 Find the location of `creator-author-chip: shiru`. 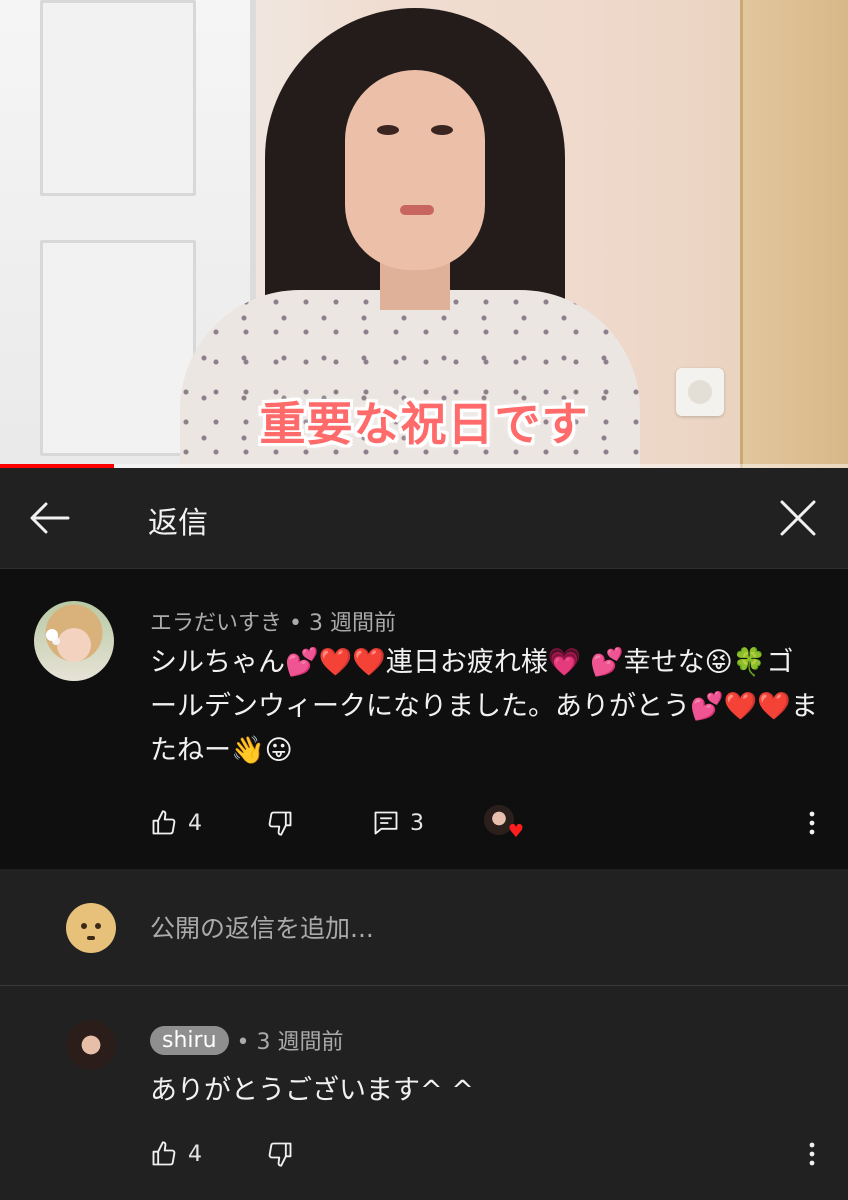

creator-author-chip: shiru is located at coordinates (189, 1040).